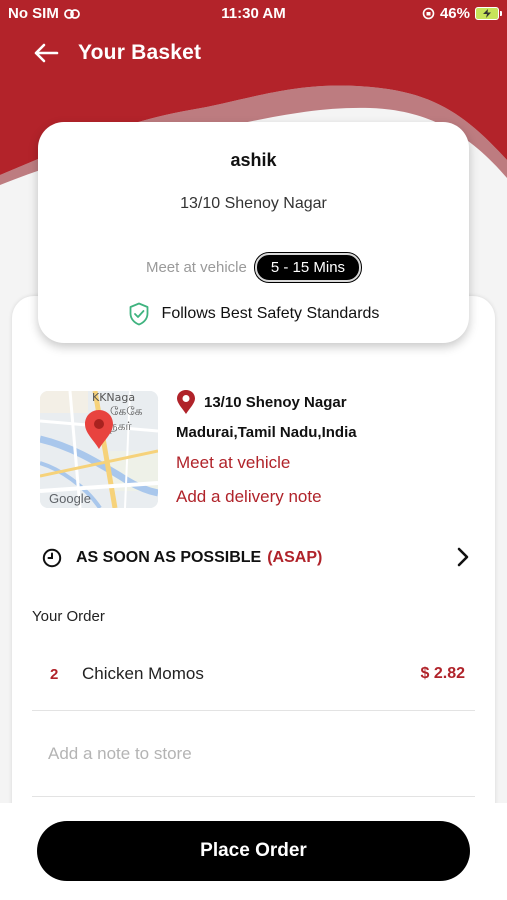  I want to click on map-label-mid: கேகே, so click(126, 411).